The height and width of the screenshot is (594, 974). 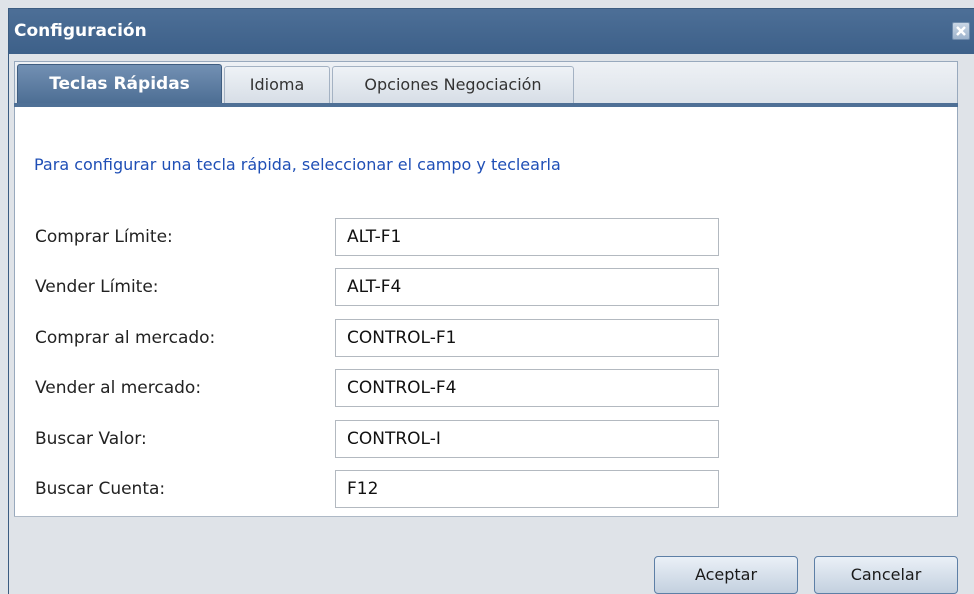 What do you see at coordinates (104, 237) in the screenshot?
I see `label-buy-limit: Comprar Límite:` at bounding box center [104, 237].